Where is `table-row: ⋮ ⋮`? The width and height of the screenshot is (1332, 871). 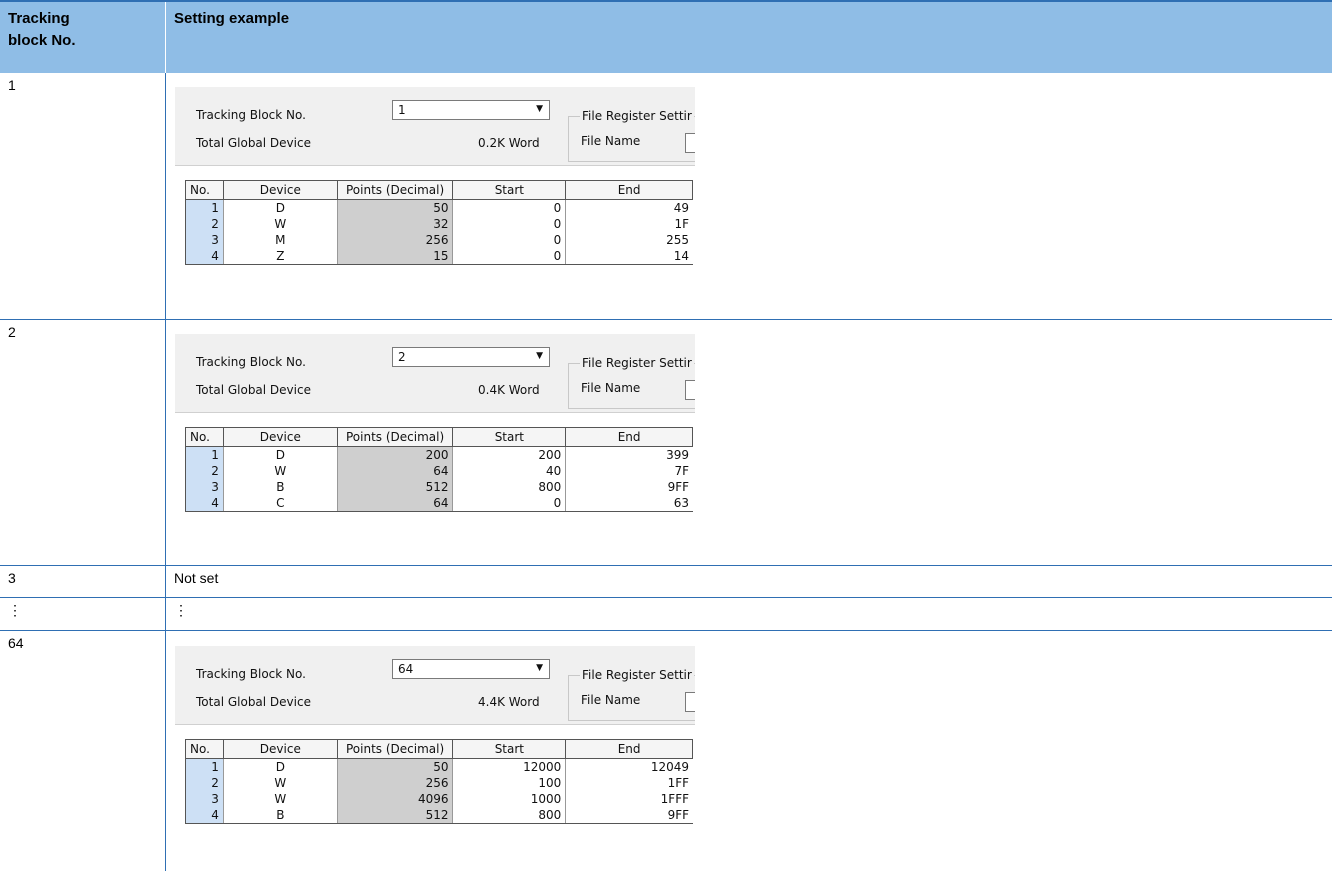 table-row: ⋮ ⋮ is located at coordinates (666, 614).